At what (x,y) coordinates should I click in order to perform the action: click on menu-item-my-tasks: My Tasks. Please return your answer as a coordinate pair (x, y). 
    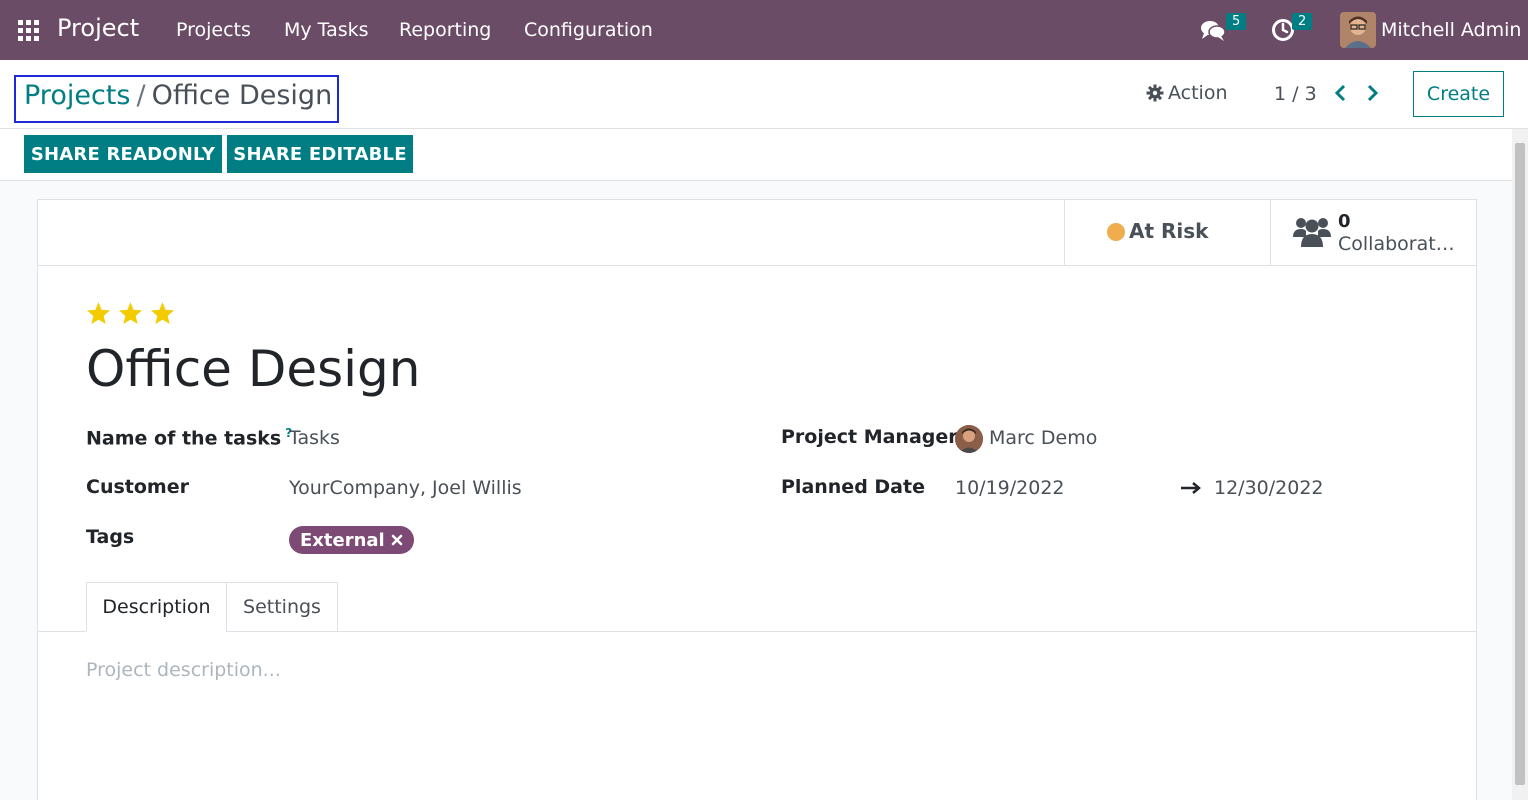
    Looking at the image, I should click on (326, 30).